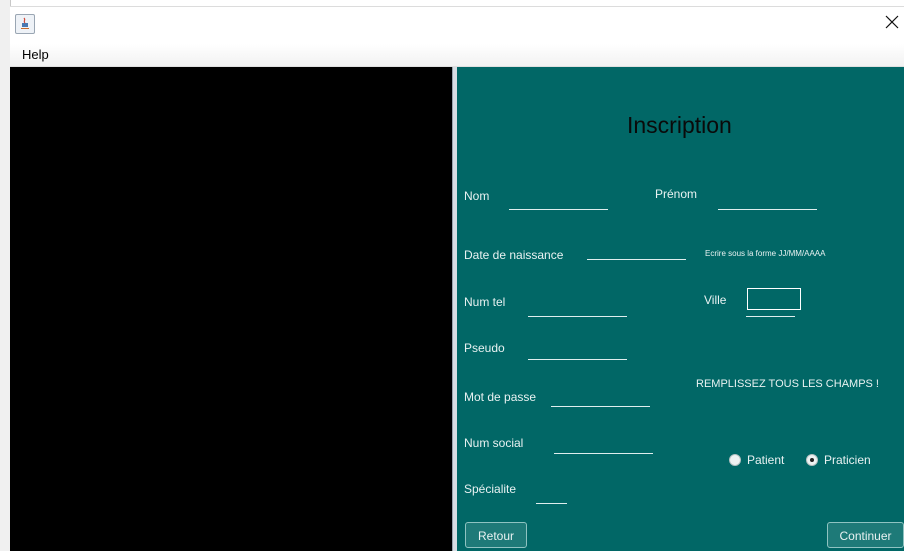 The height and width of the screenshot is (551, 904). What do you see at coordinates (603, 453) in the screenshot?
I see `num-social-field` at bounding box center [603, 453].